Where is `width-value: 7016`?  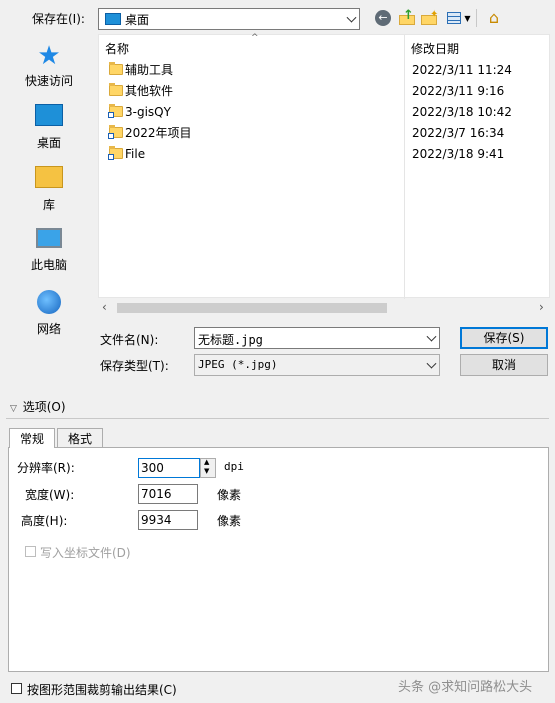 width-value: 7016 is located at coordinates (156, 494).